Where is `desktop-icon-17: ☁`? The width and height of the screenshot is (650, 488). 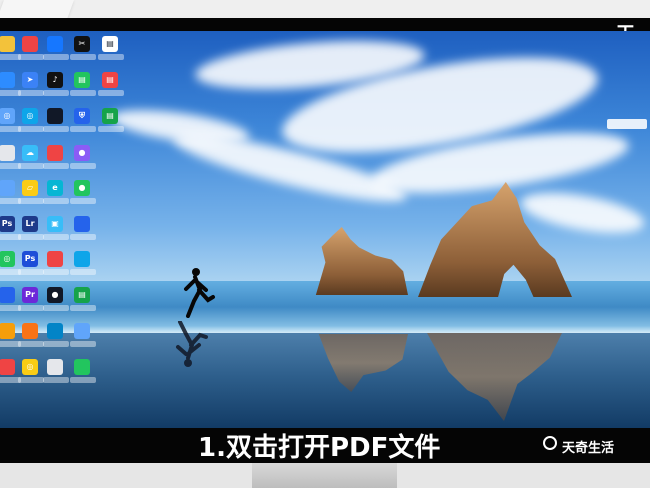 desktop-icon-17: ☁ is located at coordinates (31, 159).